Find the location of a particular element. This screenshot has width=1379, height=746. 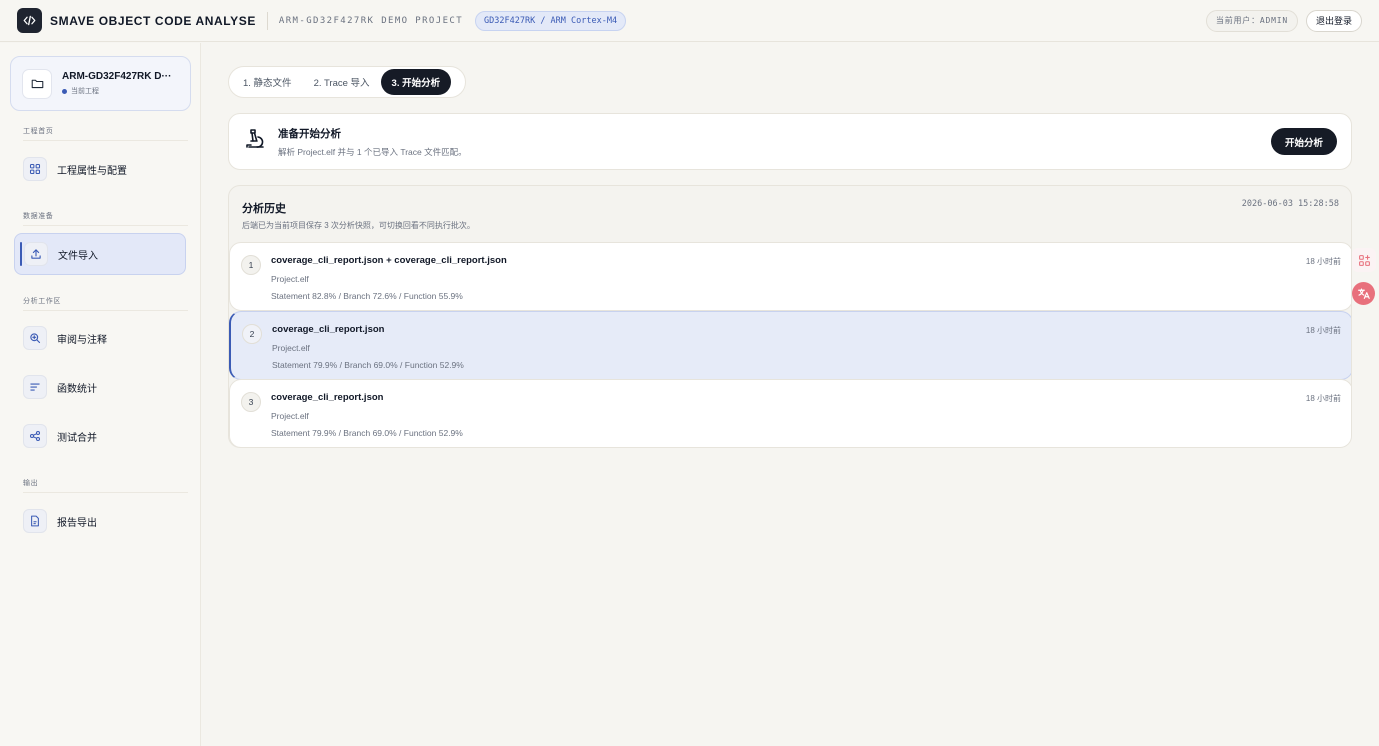

sidebar-item-label: 测试合并 is located at coordinates (77, 438).